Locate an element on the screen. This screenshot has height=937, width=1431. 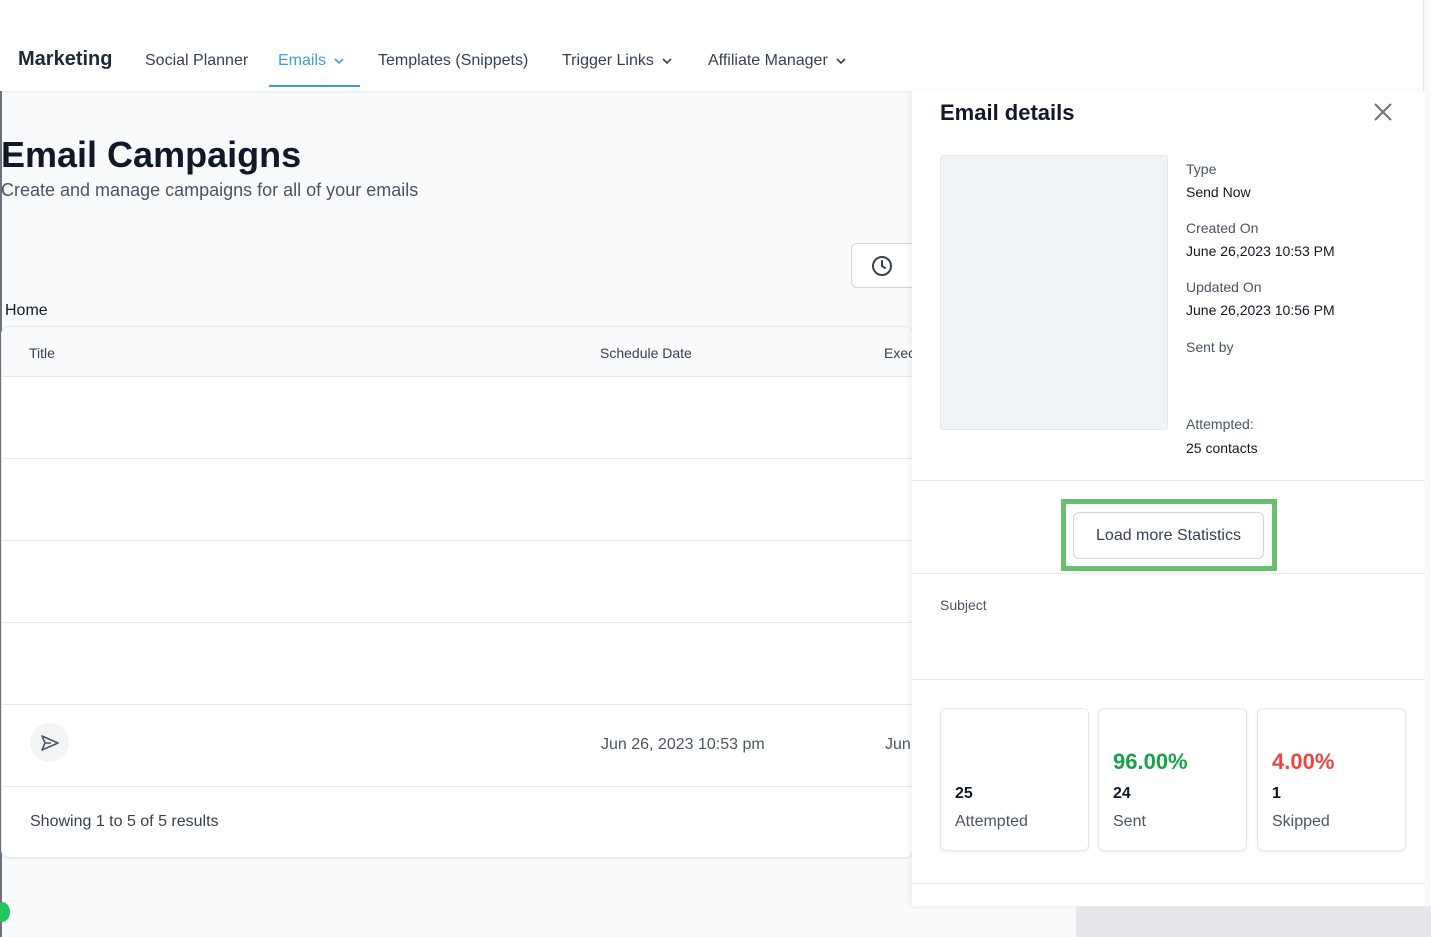
active-tab-indicator is located at coordinates (314, 86).